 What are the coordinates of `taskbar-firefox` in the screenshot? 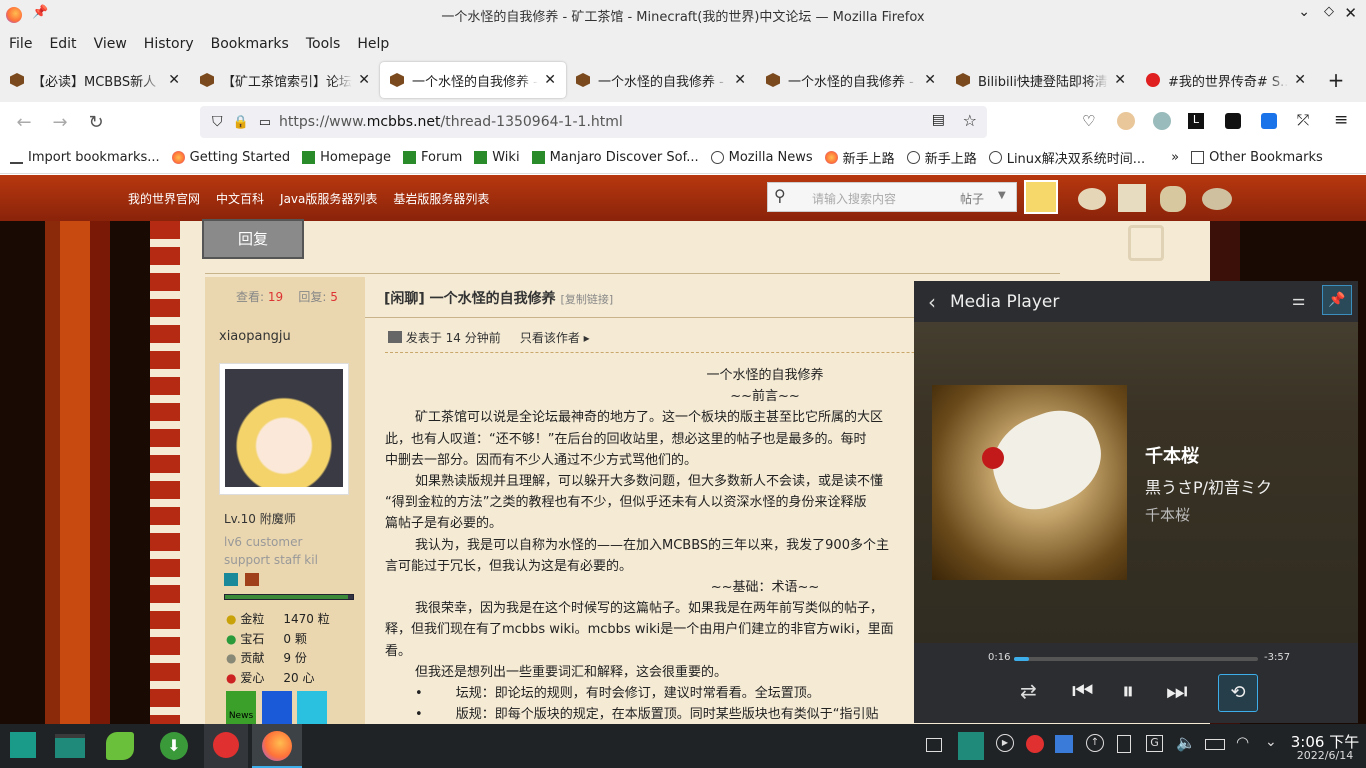 It's located at (277, 746).